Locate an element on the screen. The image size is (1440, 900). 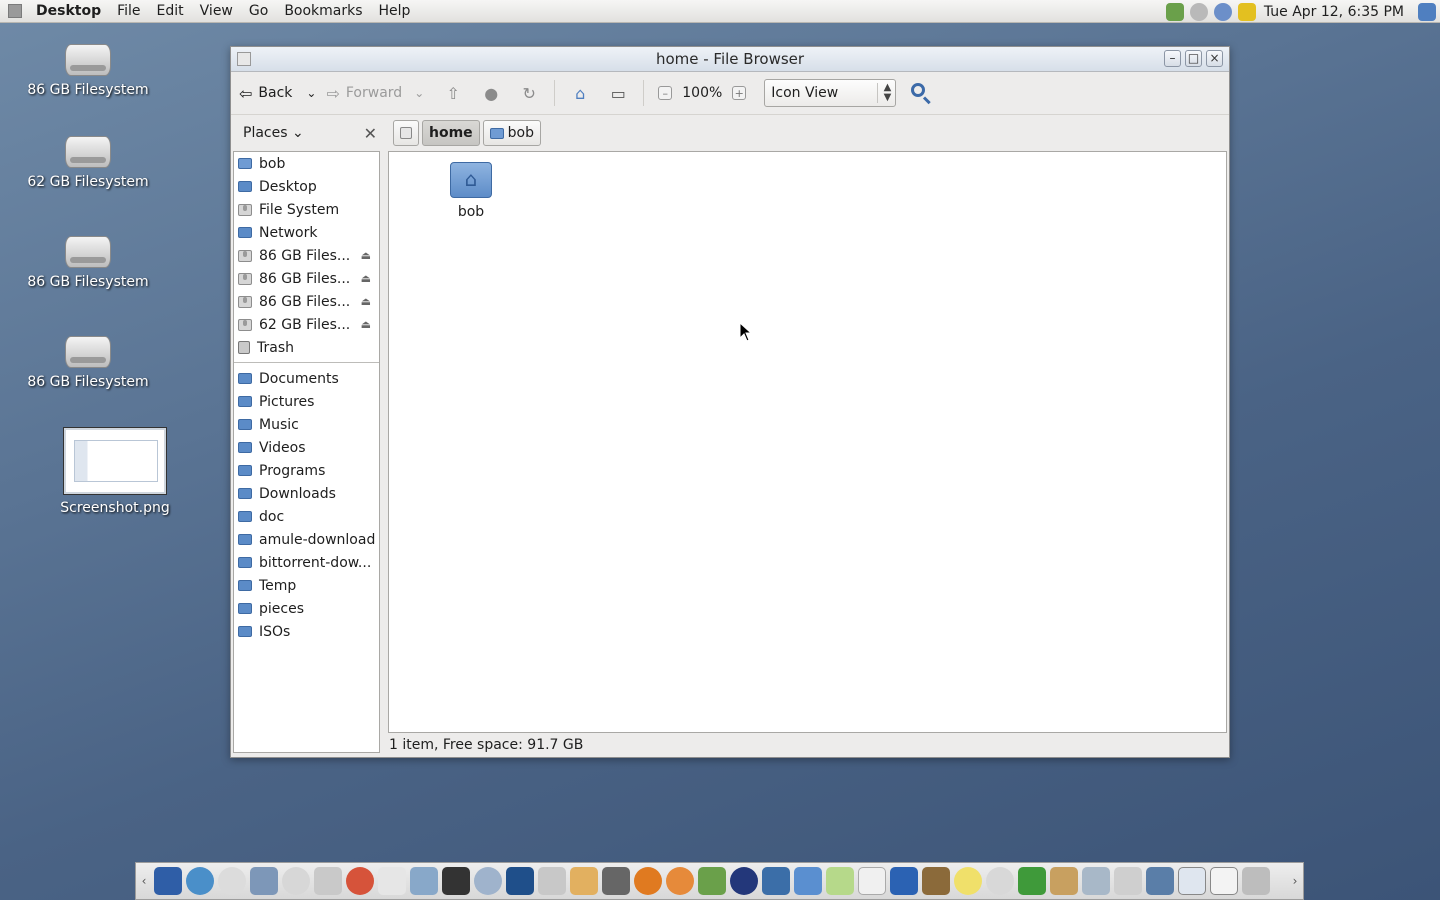
notes-icon is located at coordinates (1246, 11).